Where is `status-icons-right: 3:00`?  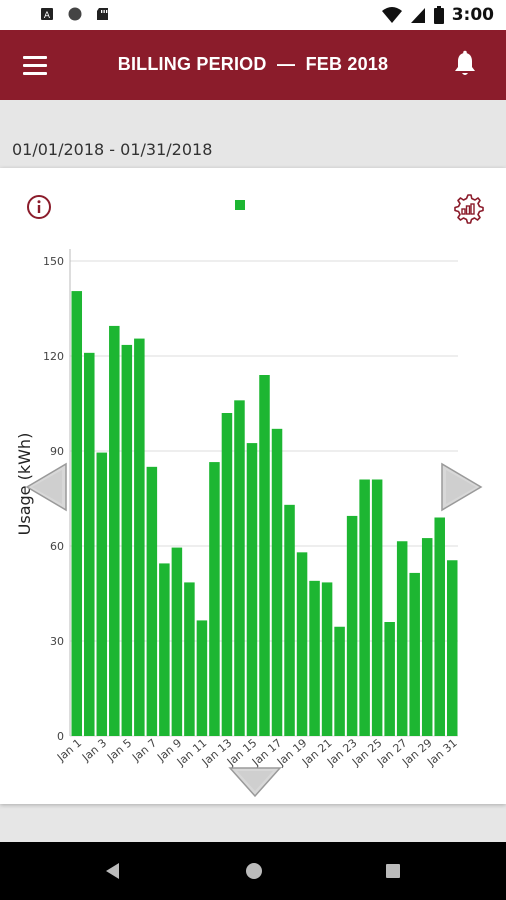 status-icons-right: 3:00 is located at coordinates (437, 15).